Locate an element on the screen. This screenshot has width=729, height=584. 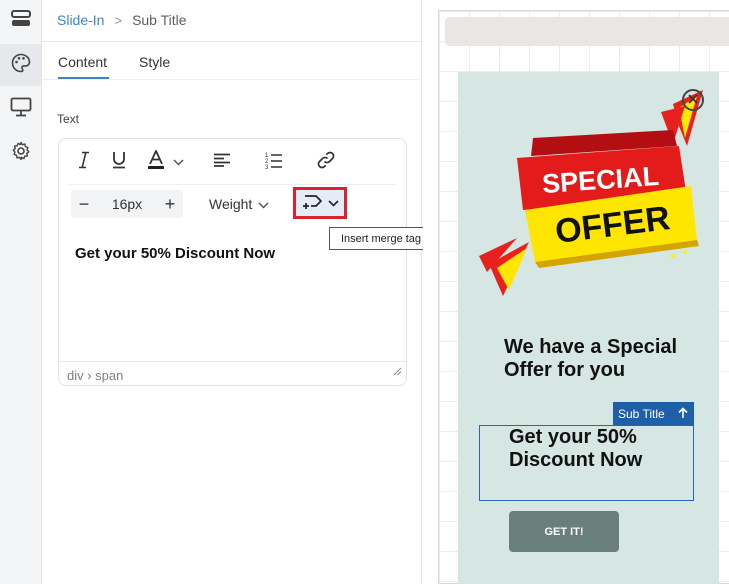
palette-icon is located at coordinates (21, 65).